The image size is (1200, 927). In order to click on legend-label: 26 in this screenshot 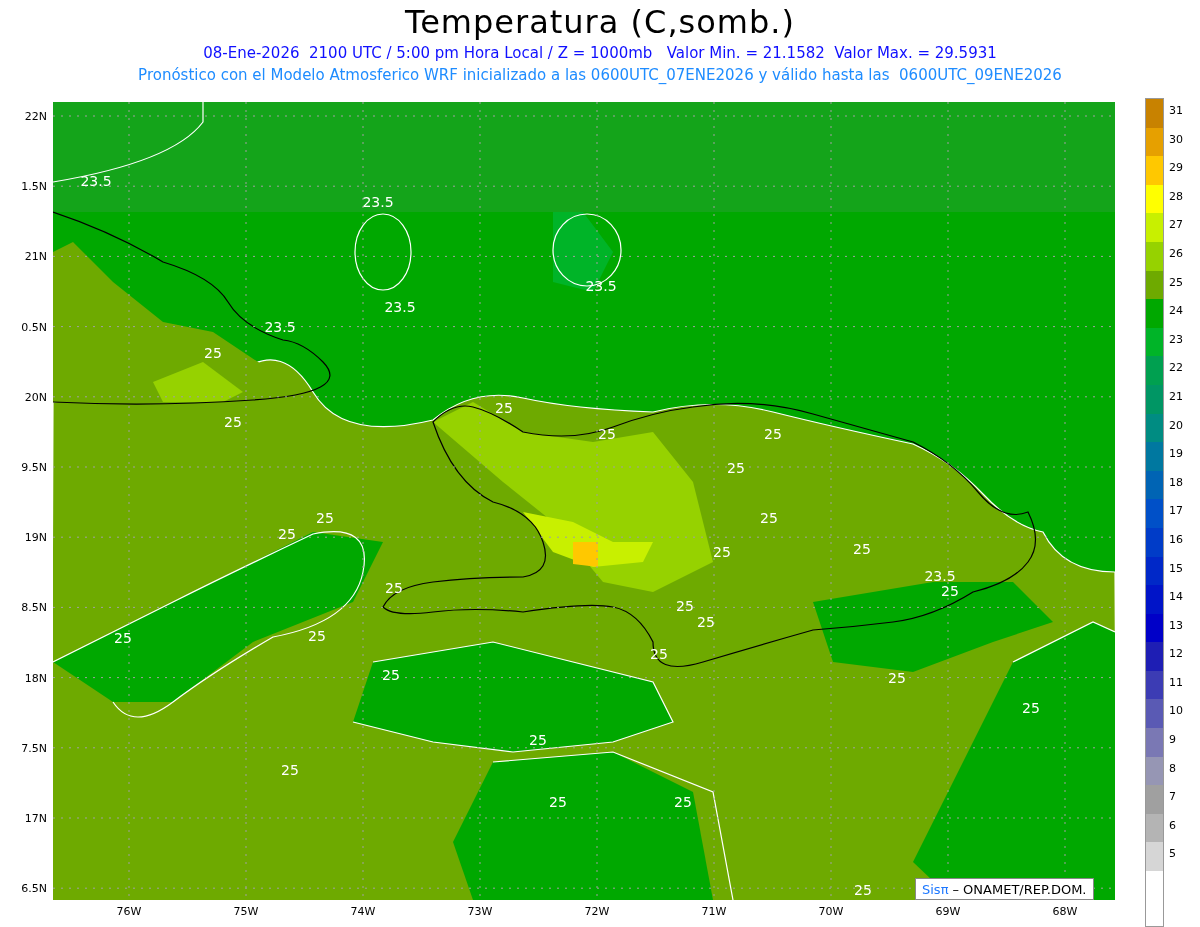, I will do `click(1176, 253)`.